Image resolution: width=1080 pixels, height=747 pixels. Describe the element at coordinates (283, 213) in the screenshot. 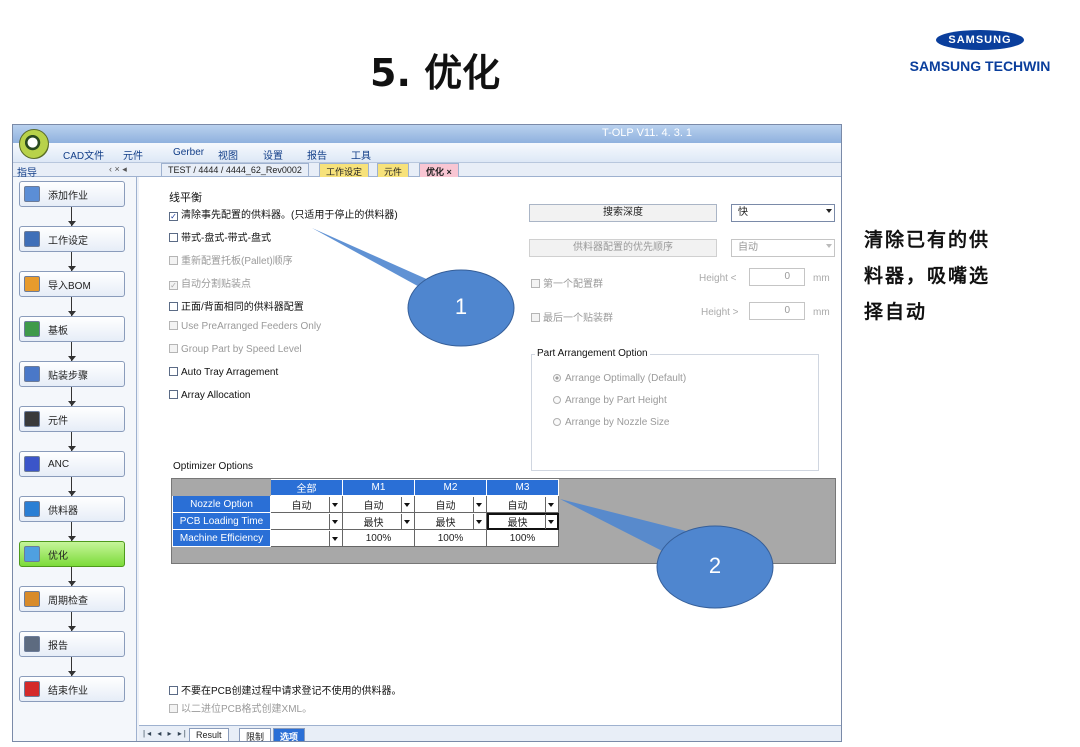

I see `option-clear-feeders: ✓ 清除事先配置的供料器。(只适用于停止的供料器)` at that location.